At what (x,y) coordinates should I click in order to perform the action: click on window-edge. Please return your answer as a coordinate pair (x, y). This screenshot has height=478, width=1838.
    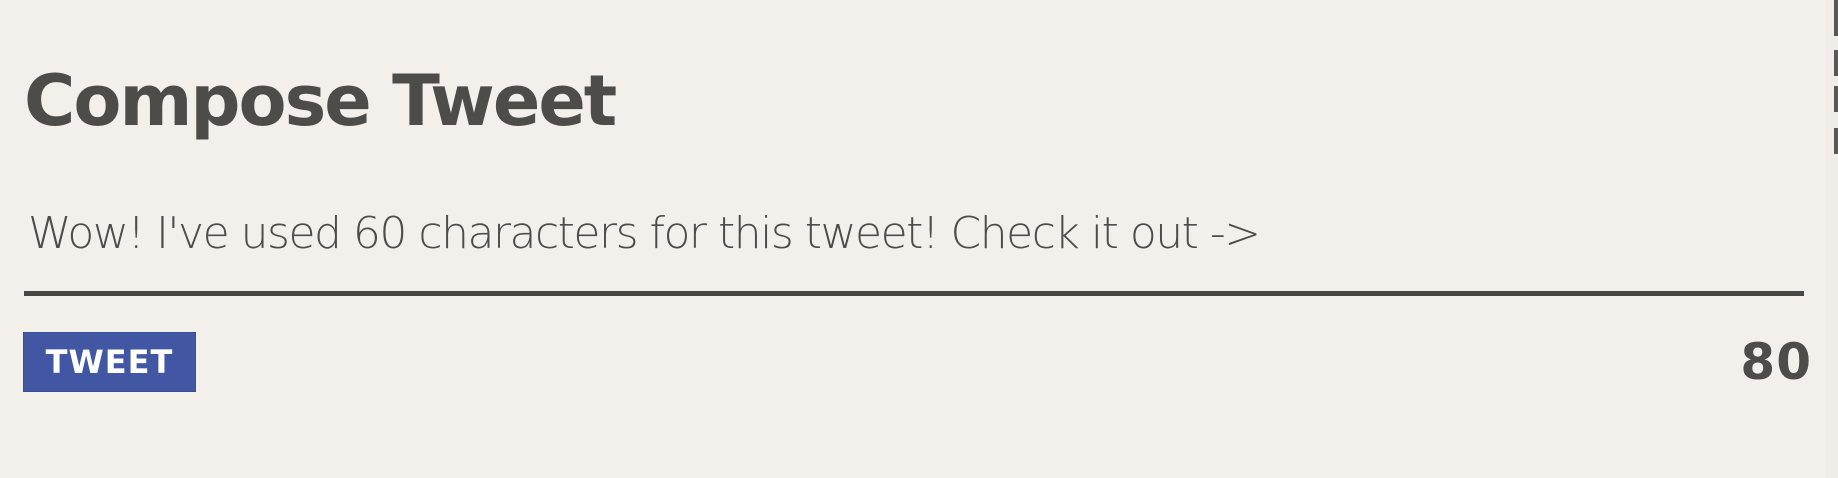
    Looking at the image, I should click on (1832, 239).